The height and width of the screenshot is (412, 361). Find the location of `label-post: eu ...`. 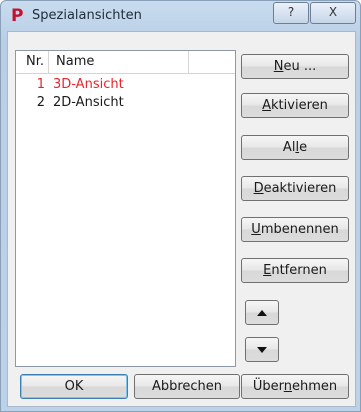

label-post: eu ... is located at coordinates (300, 66).